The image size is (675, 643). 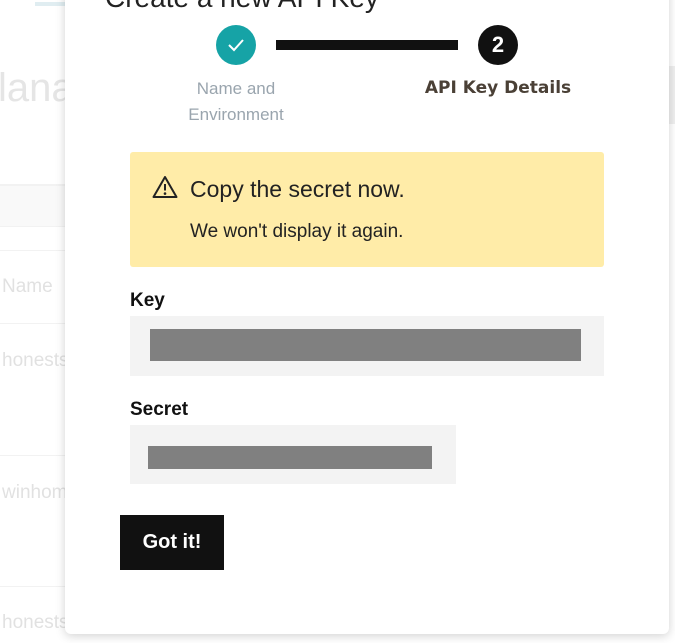 I want to click on step-2-current-indicator: 2, so click(x=498, y=45).